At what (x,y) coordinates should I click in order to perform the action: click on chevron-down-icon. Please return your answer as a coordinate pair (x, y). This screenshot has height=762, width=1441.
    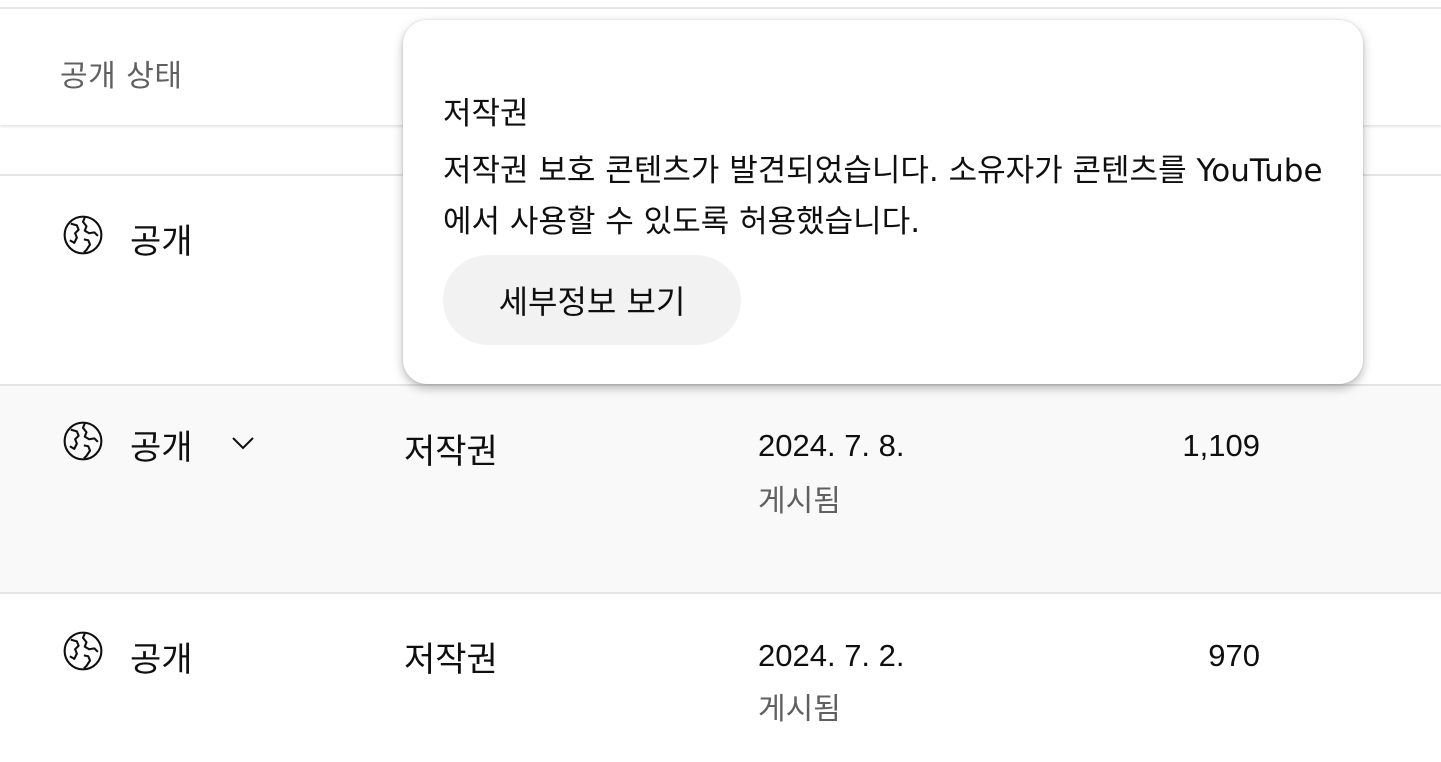
    Looking at the image, I should click on (243, 443).